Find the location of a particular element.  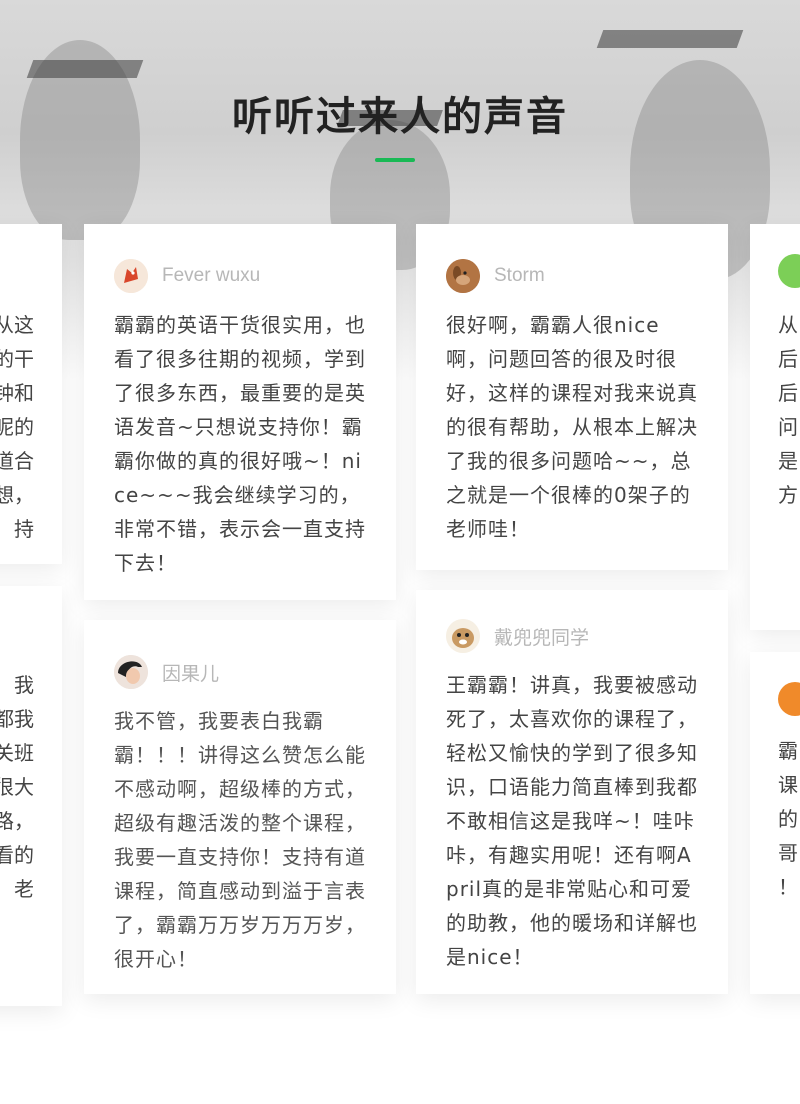

partial-line: 老 is located at coordinates (24, 889).